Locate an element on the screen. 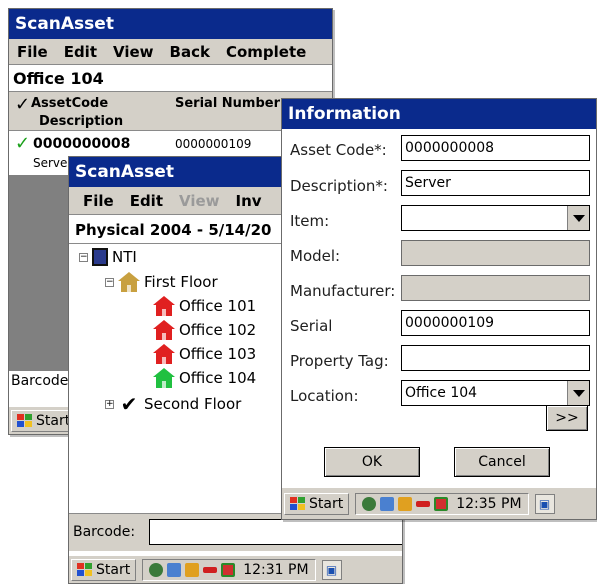  tree-node-nti: − NTI is located at coordinates (108, 257).